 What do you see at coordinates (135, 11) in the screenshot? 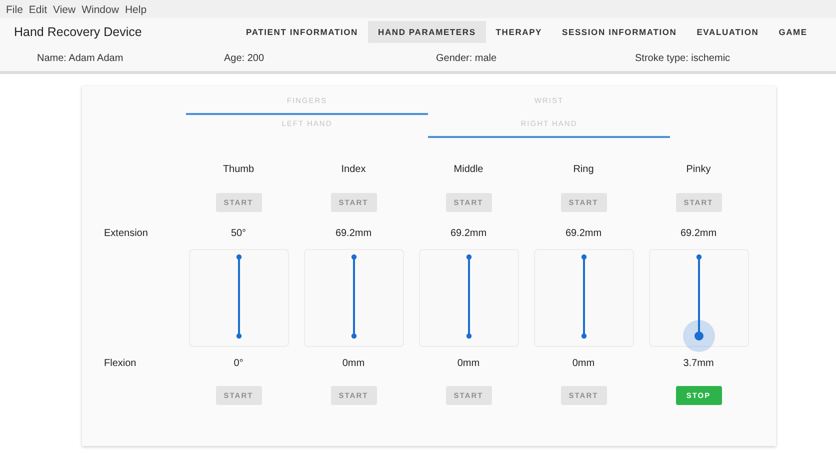
I see `menu-item: Help` at bounding box center [135, 11].